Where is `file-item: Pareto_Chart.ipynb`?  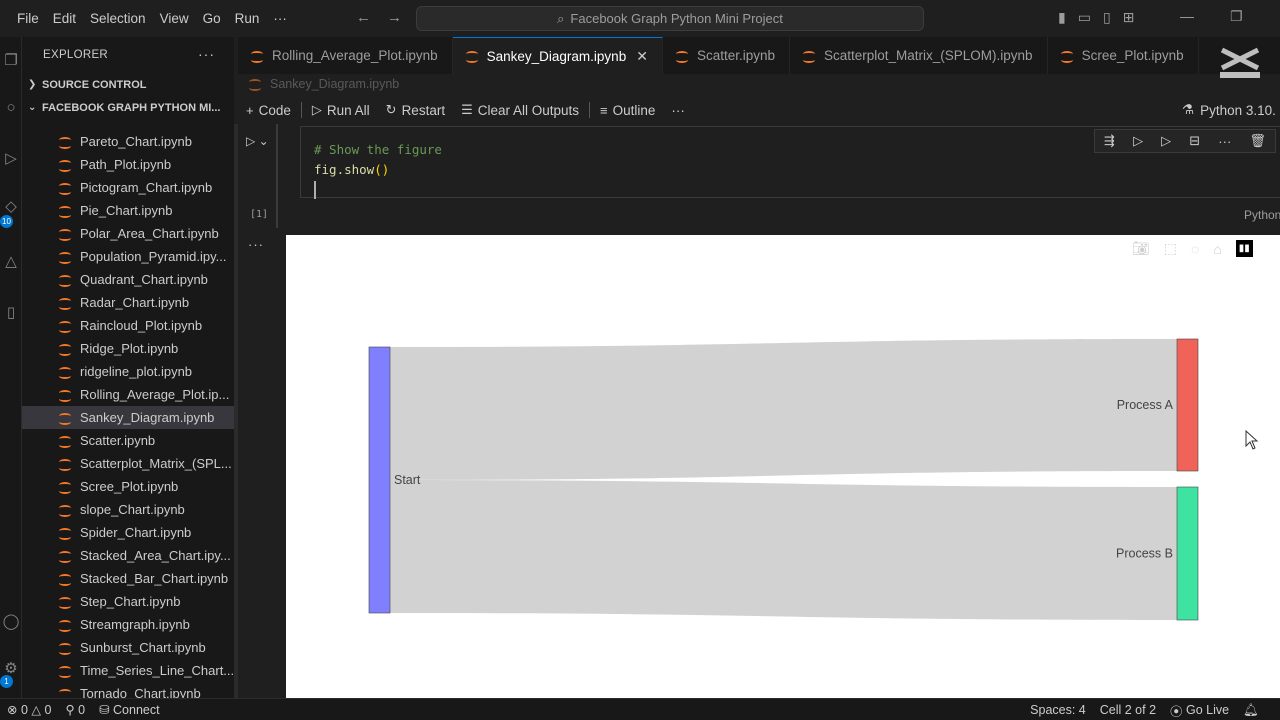
file-item: Pareto_Chart.ipynb is located at coordinates (128, 141).